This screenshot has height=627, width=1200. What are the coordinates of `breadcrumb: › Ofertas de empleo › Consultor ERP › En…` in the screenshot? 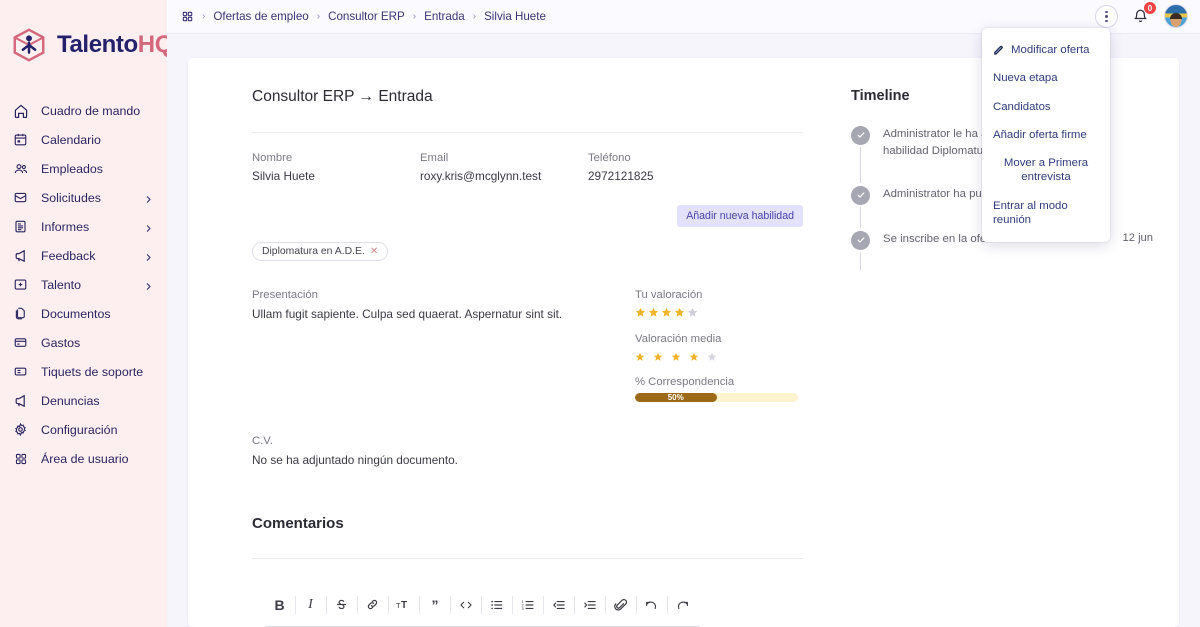 It's located at (638, 16).